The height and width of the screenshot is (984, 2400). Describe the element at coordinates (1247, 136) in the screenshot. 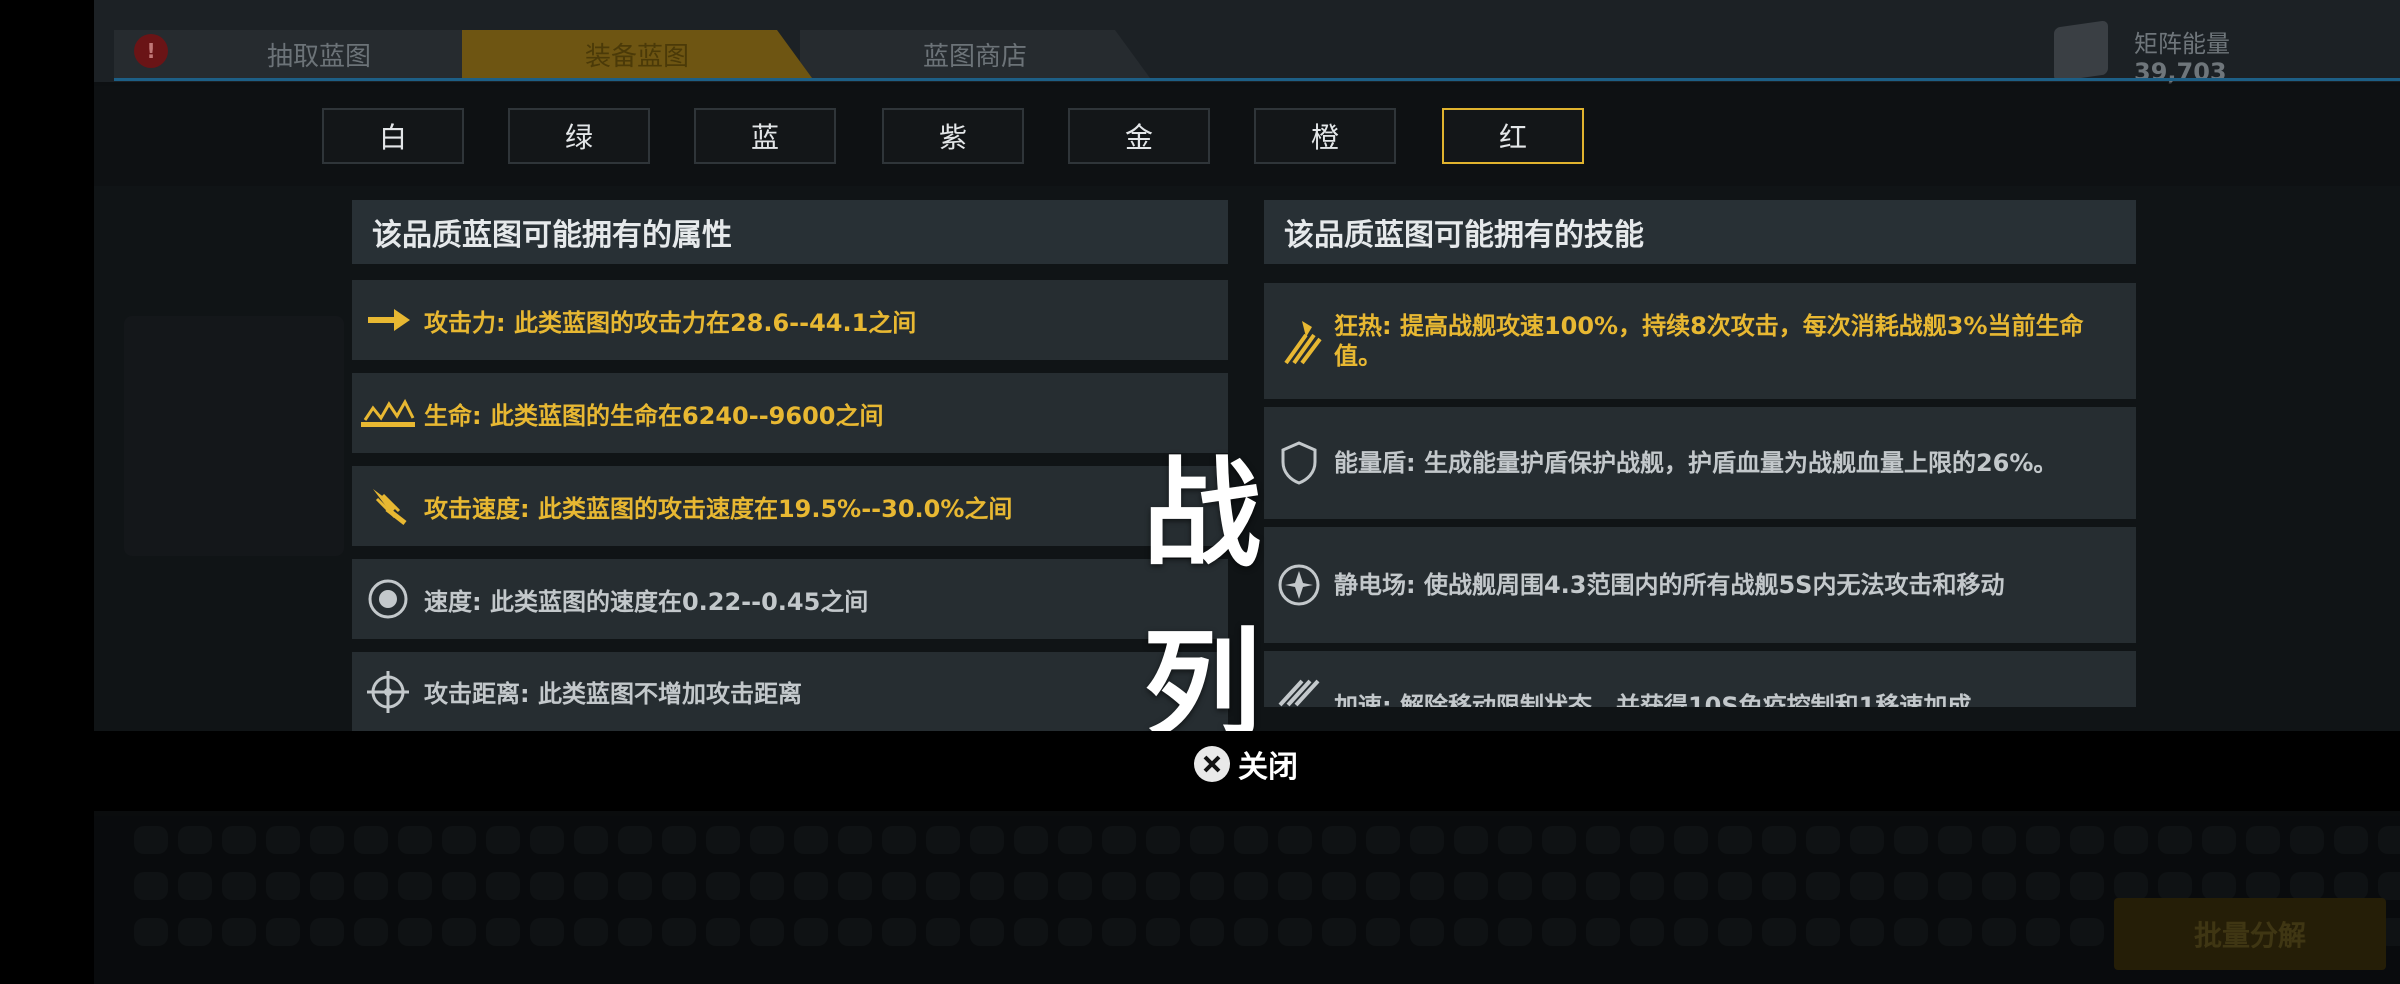

I see `quality-filter-bar: 白 绿 蓝 紫 金 橙 红` at that location.